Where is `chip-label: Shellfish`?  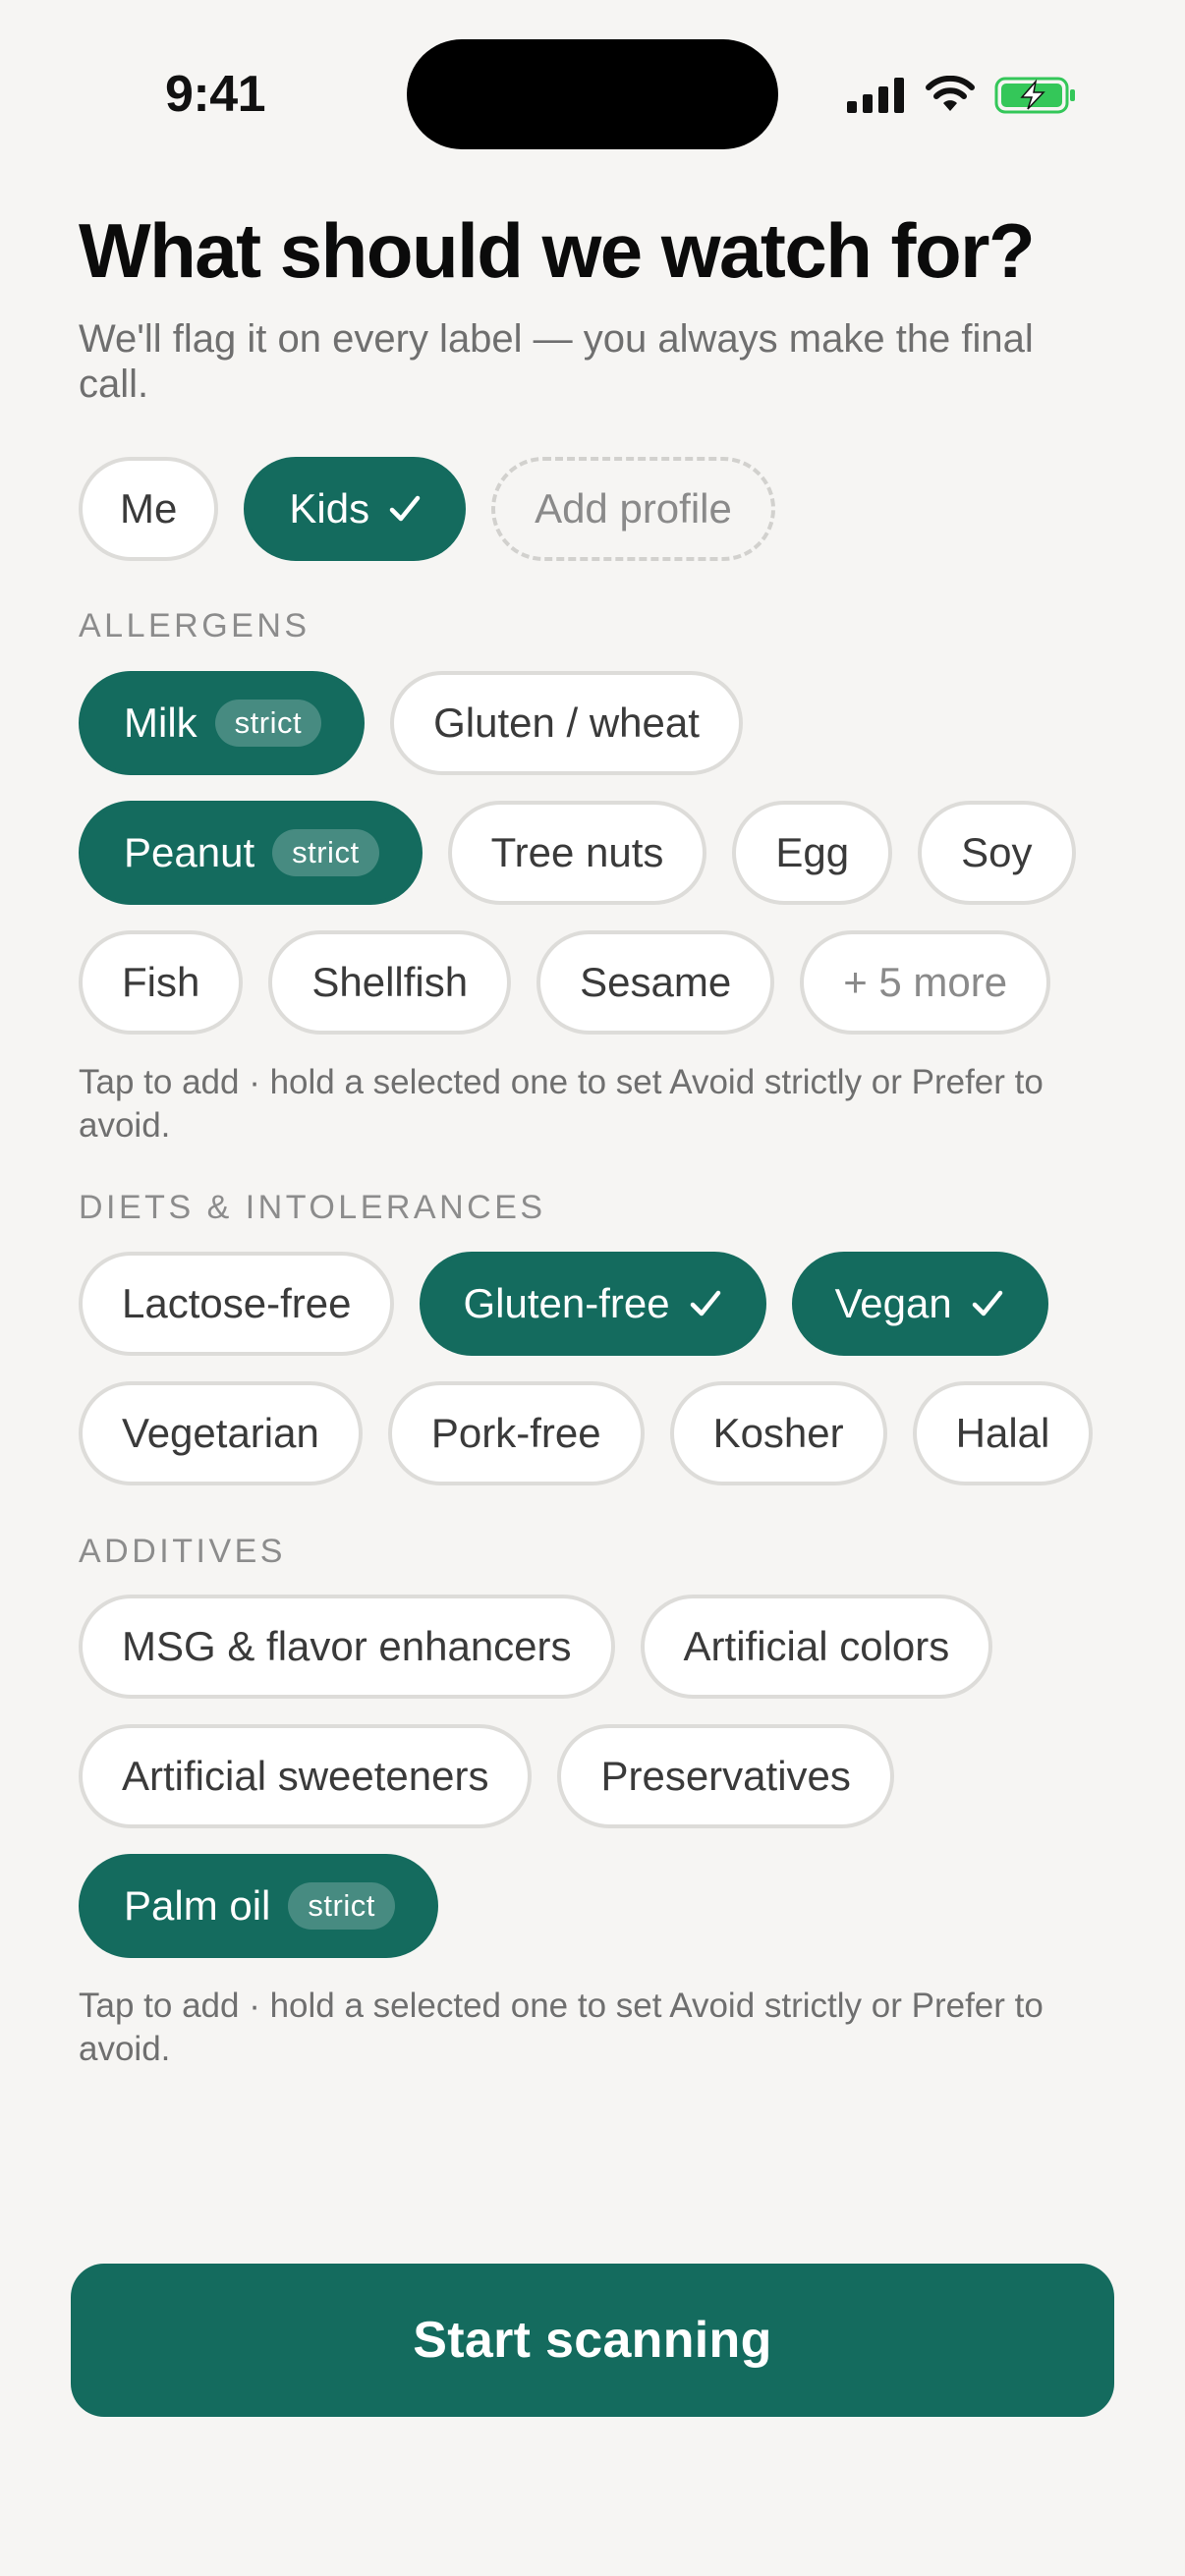
chip-label: Shellfish is located at coordinates (390, 982).